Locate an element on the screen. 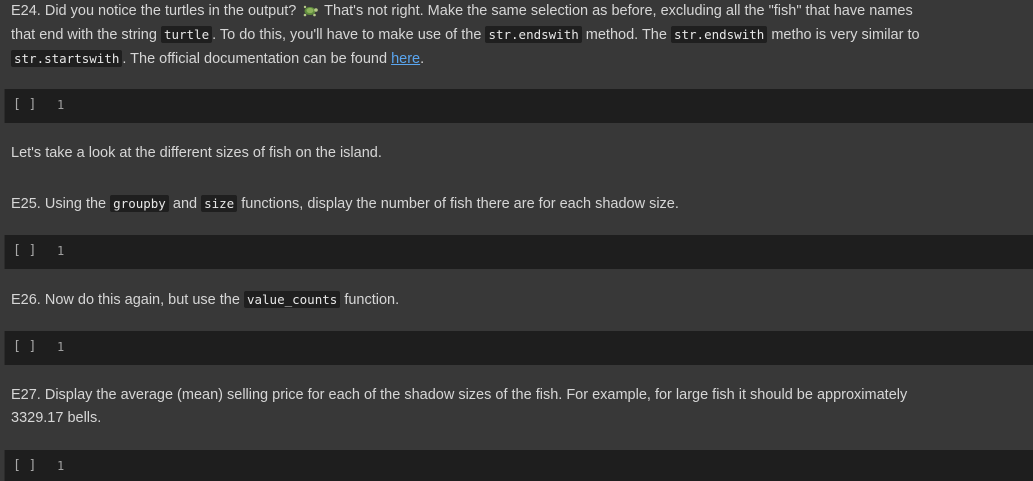 The height and width of the screenshot is (481, 1033). e24-text: method. The is located at coordinates (626, 35).